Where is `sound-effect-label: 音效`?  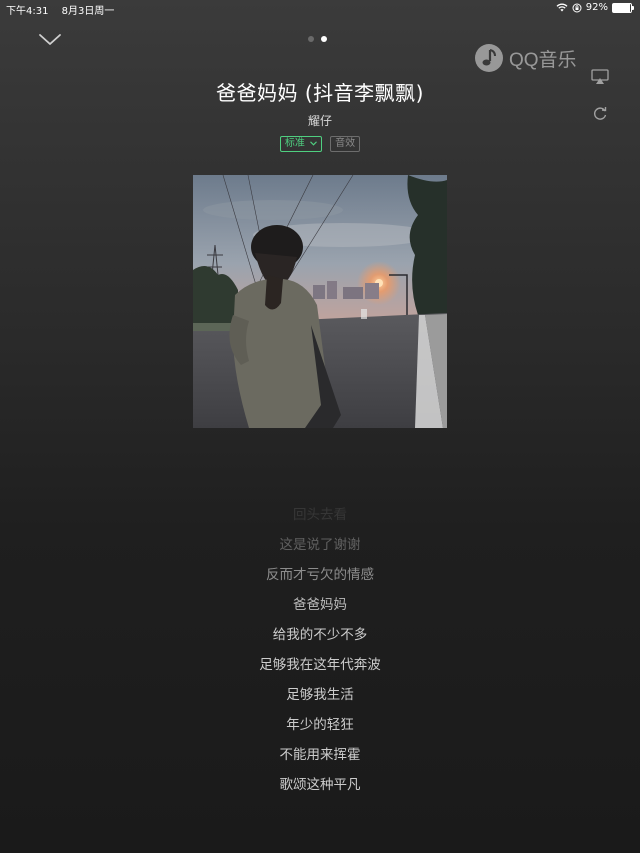 sound-effect-label: 音效 is located at coordinates (345, 143).